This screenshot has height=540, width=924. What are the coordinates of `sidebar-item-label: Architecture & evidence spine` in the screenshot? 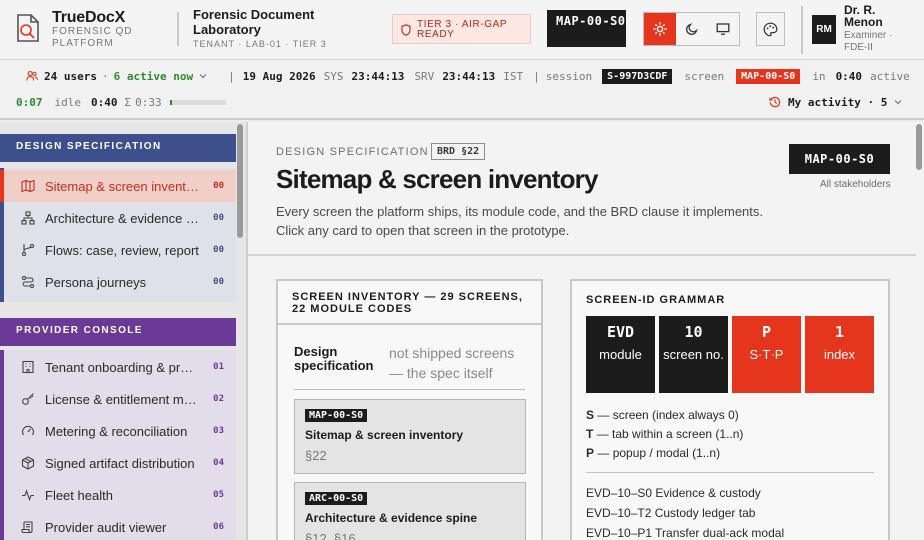 It's located at (122, 218).